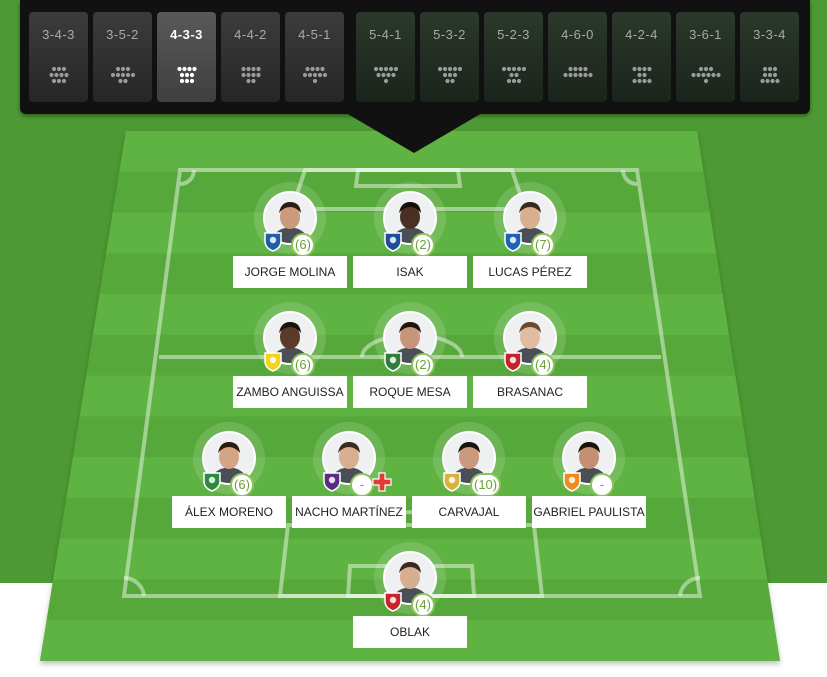  Describe the element at coordinates (705, 34) in the screenshot. I see `formation-label: 3-6-1` at that location.